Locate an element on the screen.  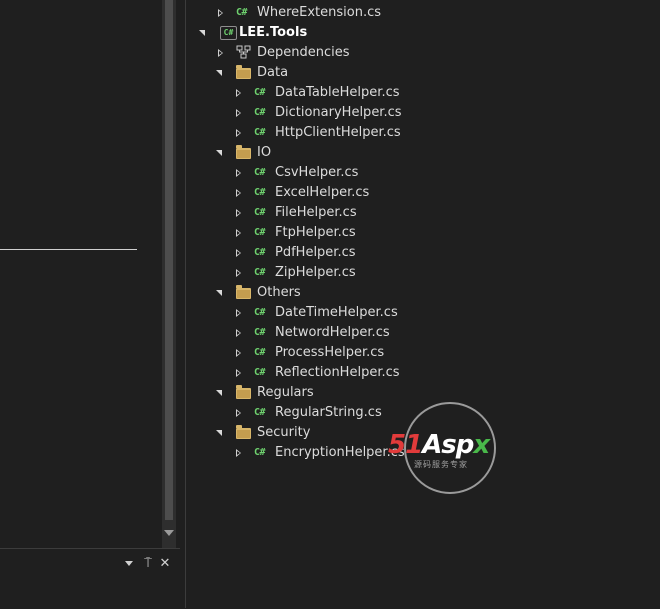
tree-row-label: FileHelper.cs is located at coordinates (316, 212).